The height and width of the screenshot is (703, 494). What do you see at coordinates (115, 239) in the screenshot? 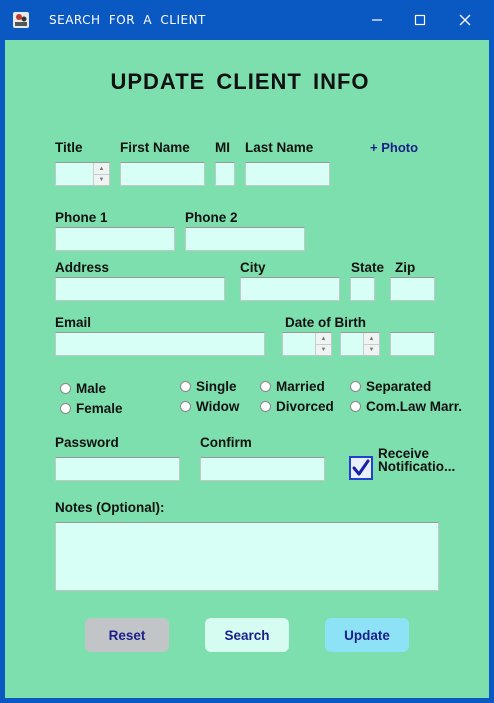
I see `phone1-field` at bounding box center [115, 239].